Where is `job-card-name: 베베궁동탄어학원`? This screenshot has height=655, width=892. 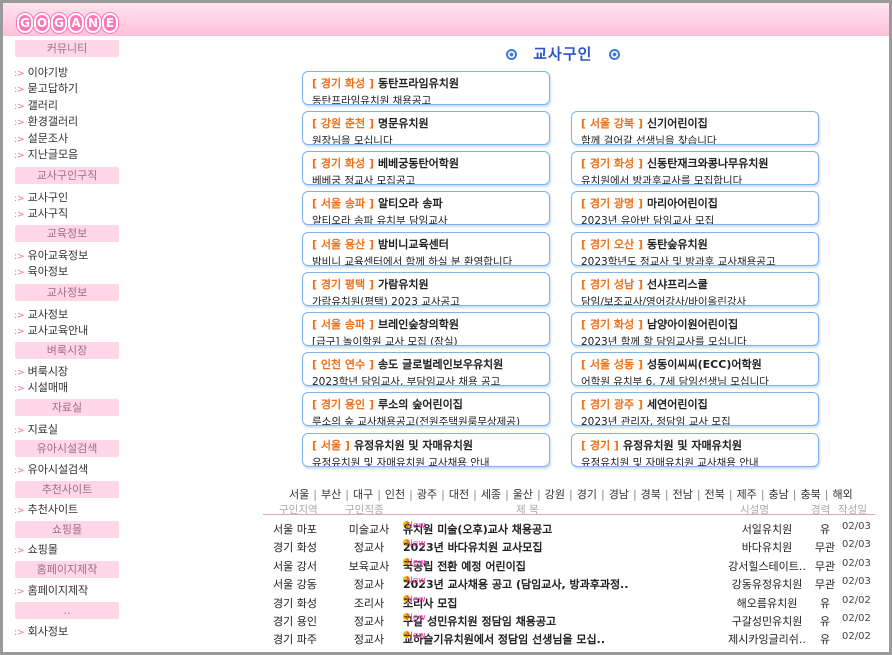
job-card-name: 베베궁동탄어학원 is located at coordinates (418, 164).